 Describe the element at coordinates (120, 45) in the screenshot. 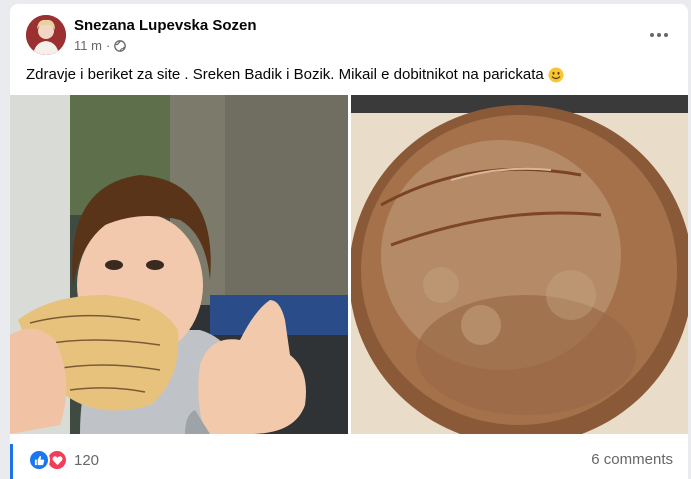

I see `globe-icon` at that location.